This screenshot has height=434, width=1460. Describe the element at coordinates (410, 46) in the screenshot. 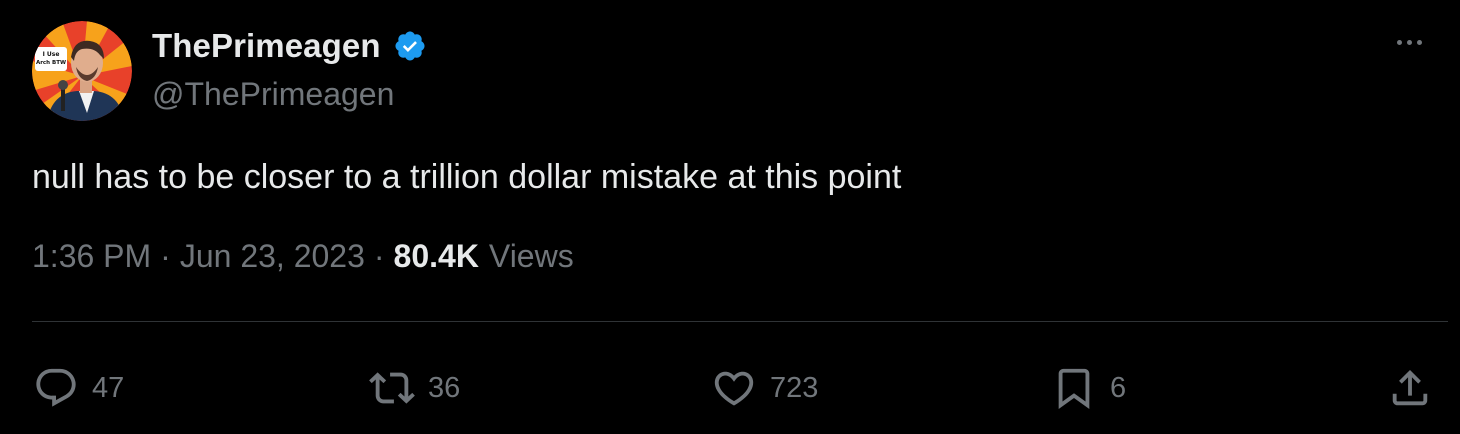

I see `verified-badge-icon` at that location.